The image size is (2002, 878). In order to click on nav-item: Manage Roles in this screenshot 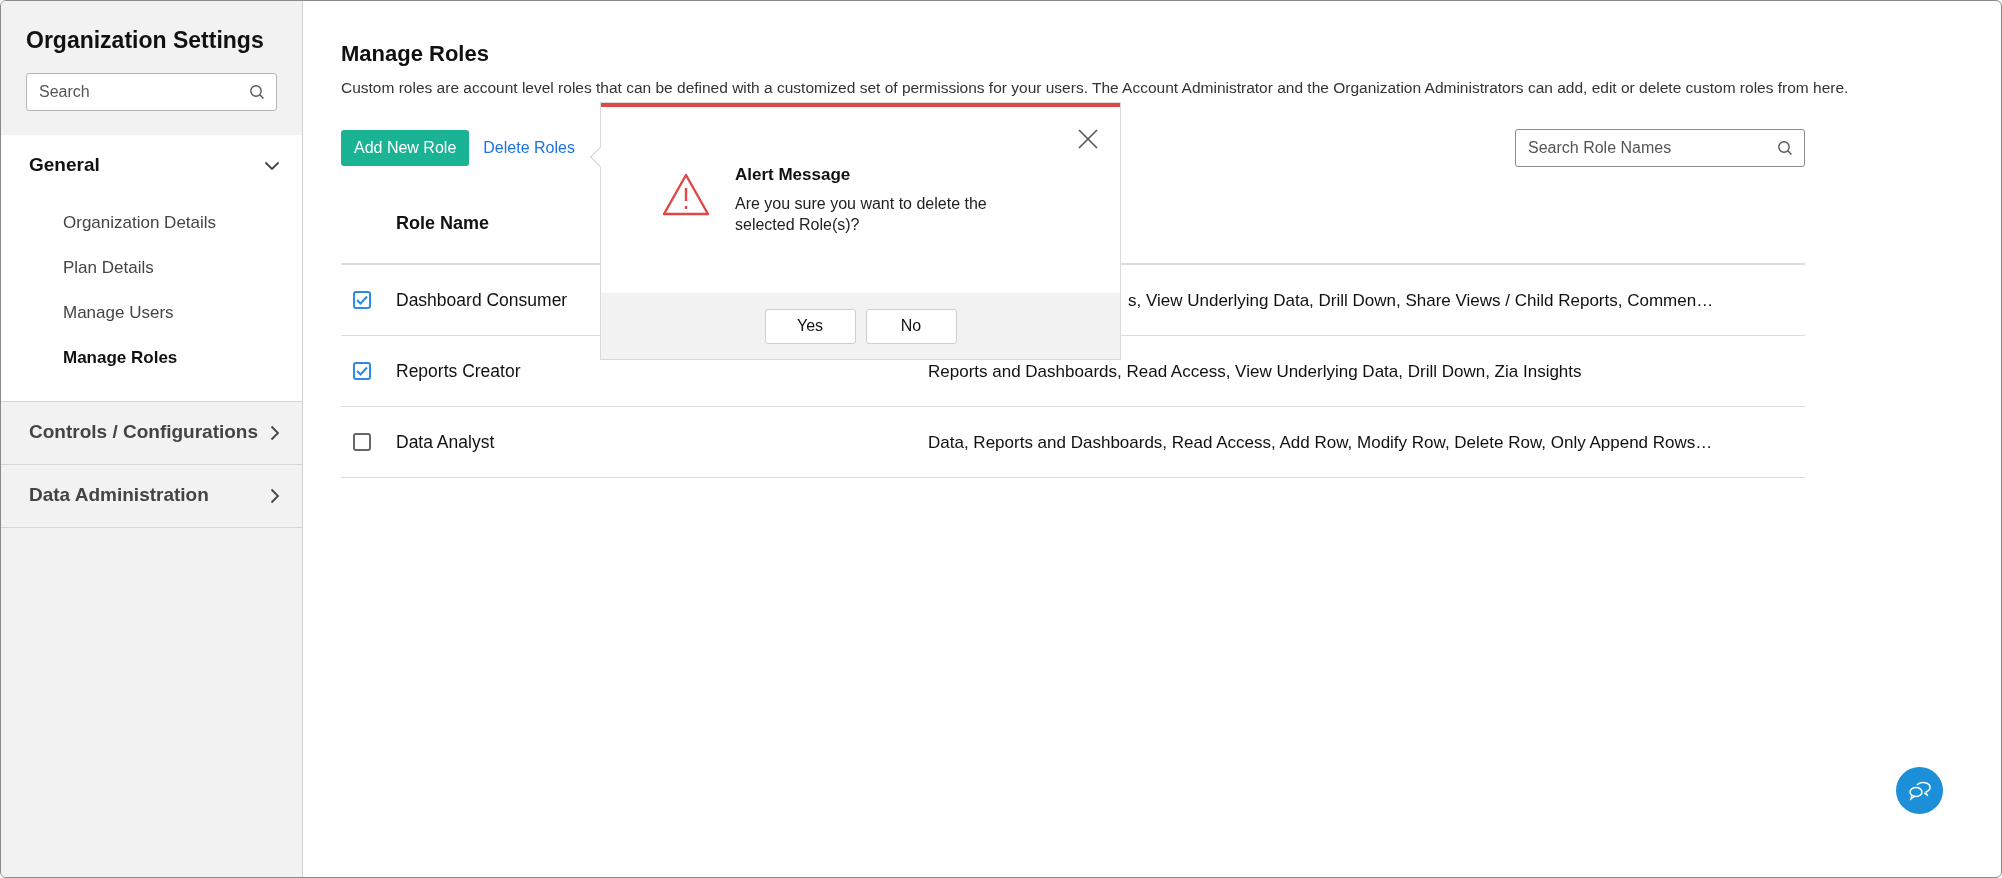, I will do `click(151, 358)`.